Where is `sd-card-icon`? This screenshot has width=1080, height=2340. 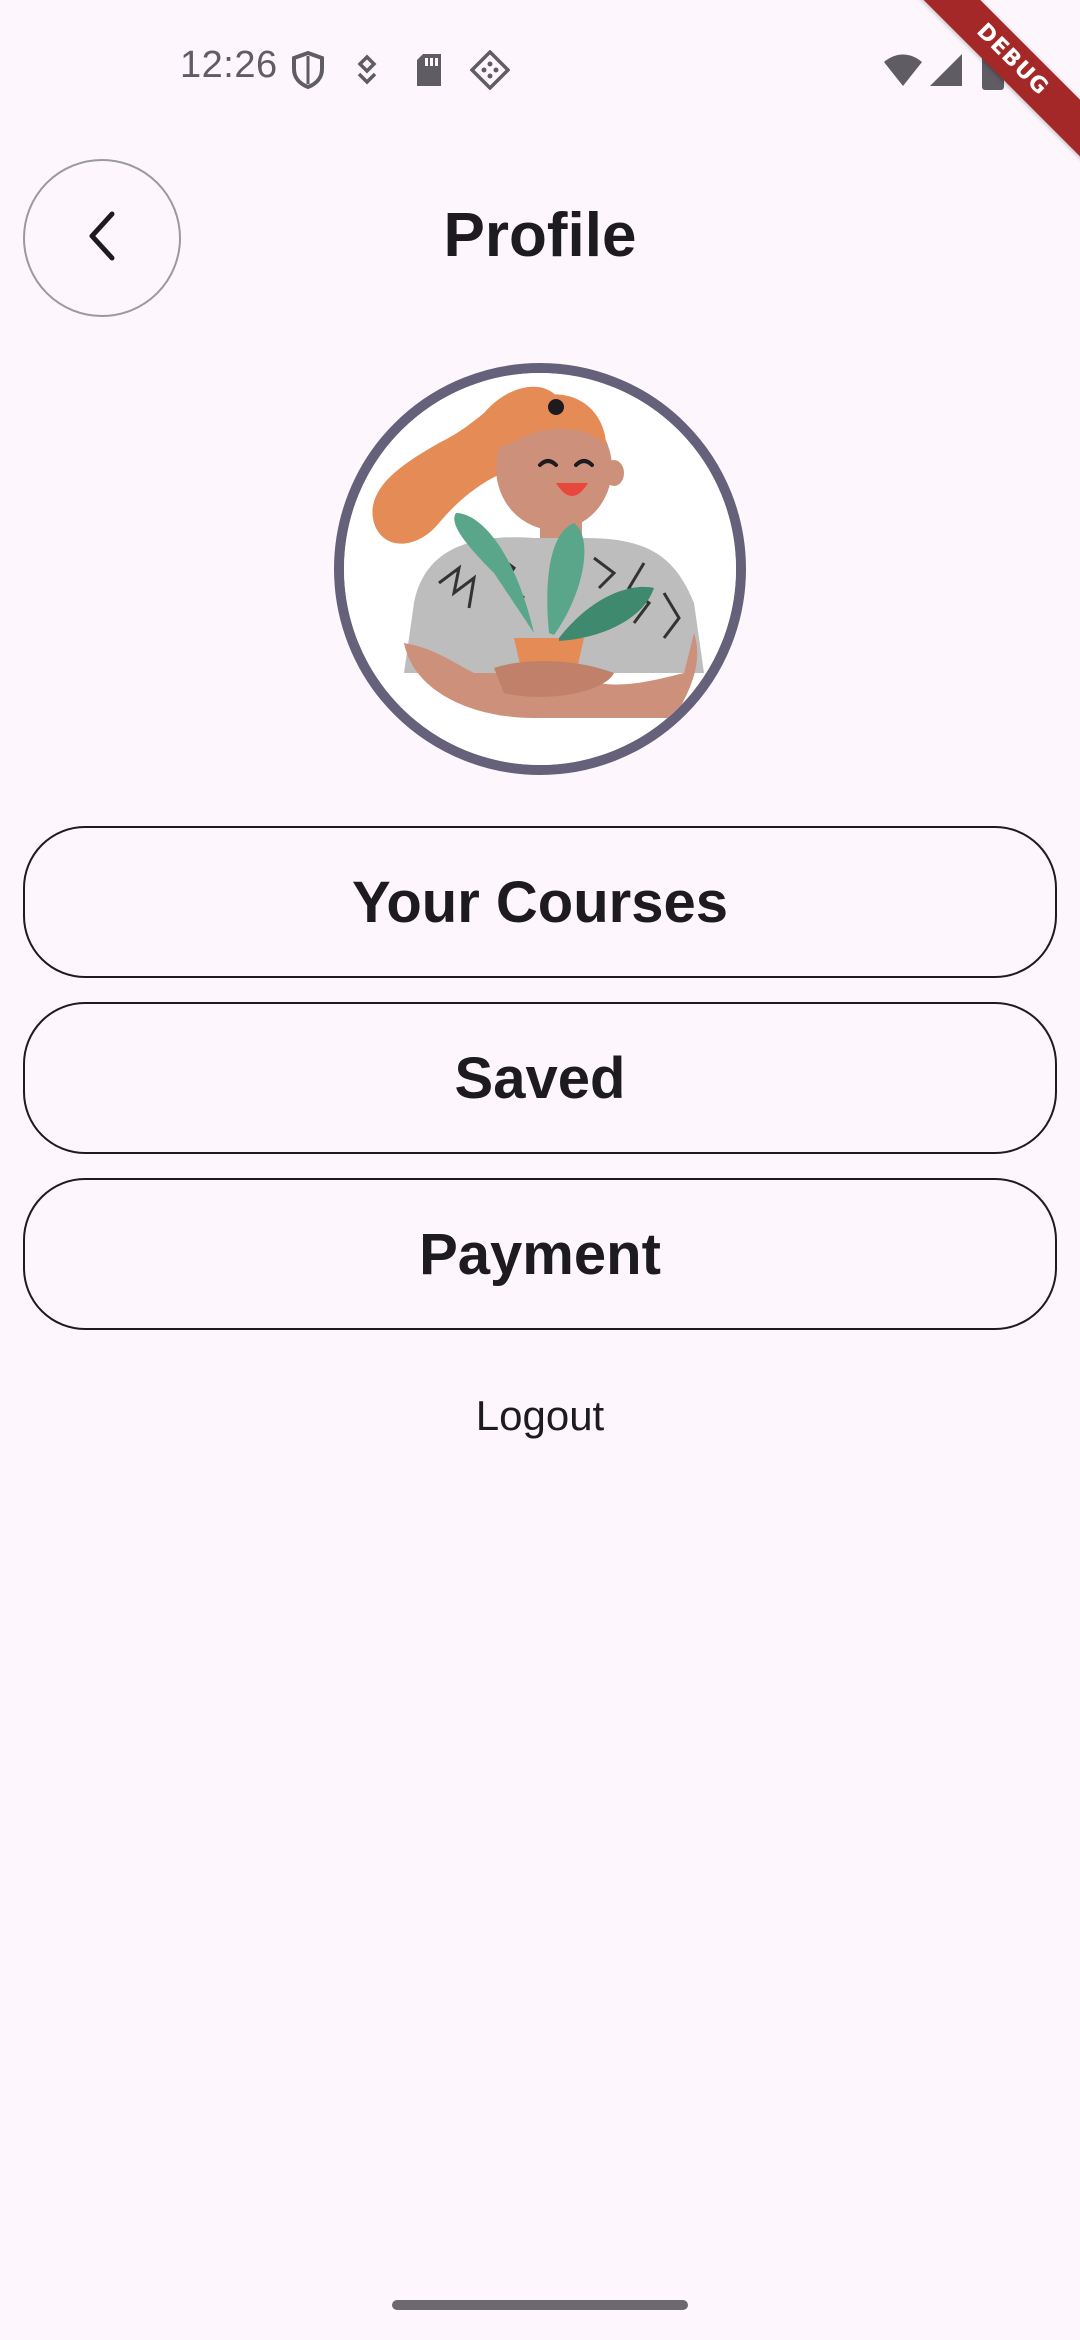
sd-card-icon is located at coordinates (429, 72).